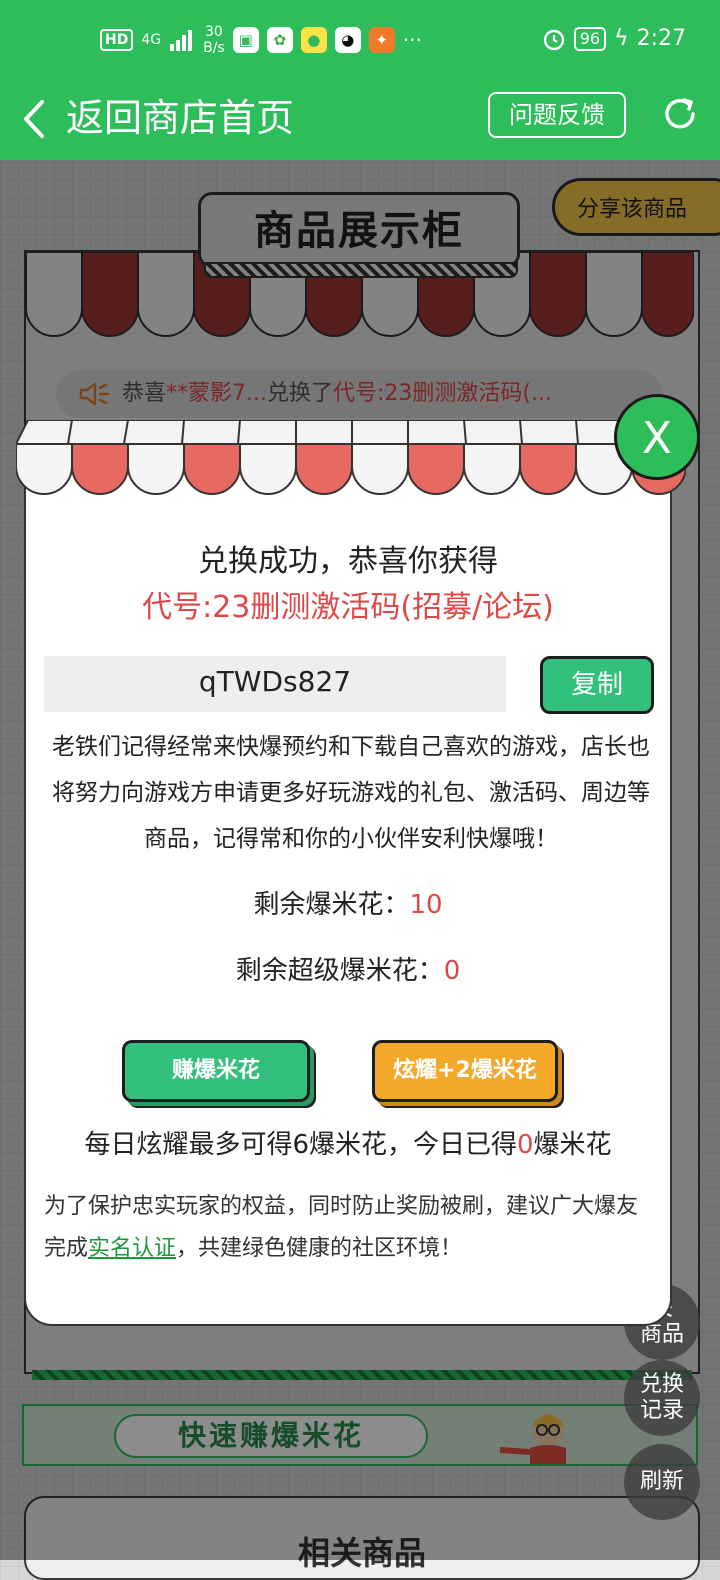 The image size is (720, 1580). I want to click on daily-show-off-info: 每日炫耀最多可得6爆米花，今日已得0爆米花, so click(348, 1142).